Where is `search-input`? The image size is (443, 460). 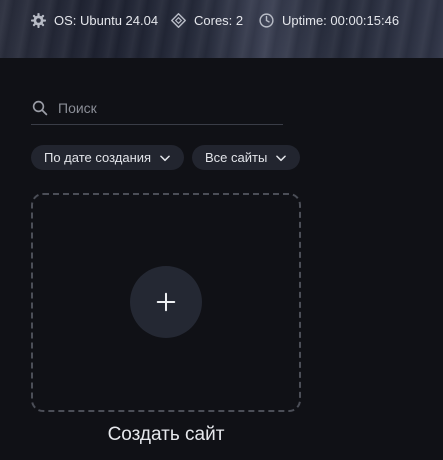 search-input is located at coordinates (158, 108).